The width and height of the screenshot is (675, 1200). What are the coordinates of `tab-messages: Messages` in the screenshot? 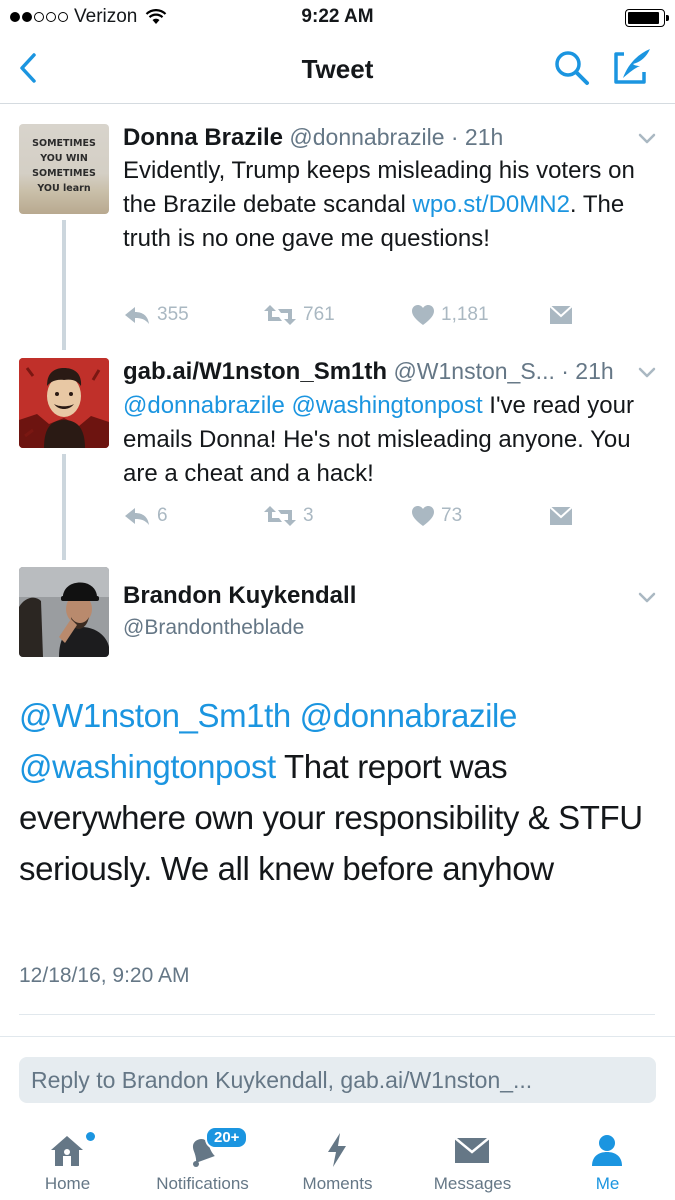 It's located at (472, 1159).